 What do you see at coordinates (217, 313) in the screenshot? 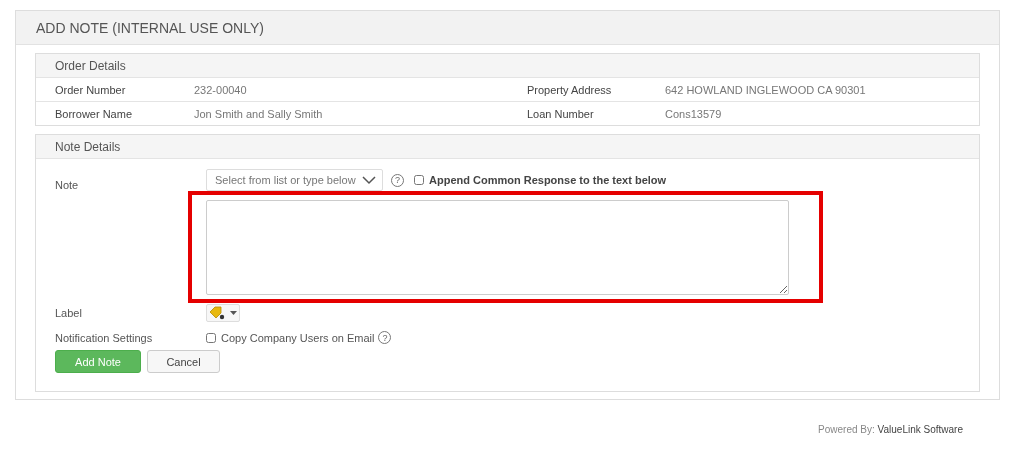
I see `tag-icon` at bounding box center [217, 313].